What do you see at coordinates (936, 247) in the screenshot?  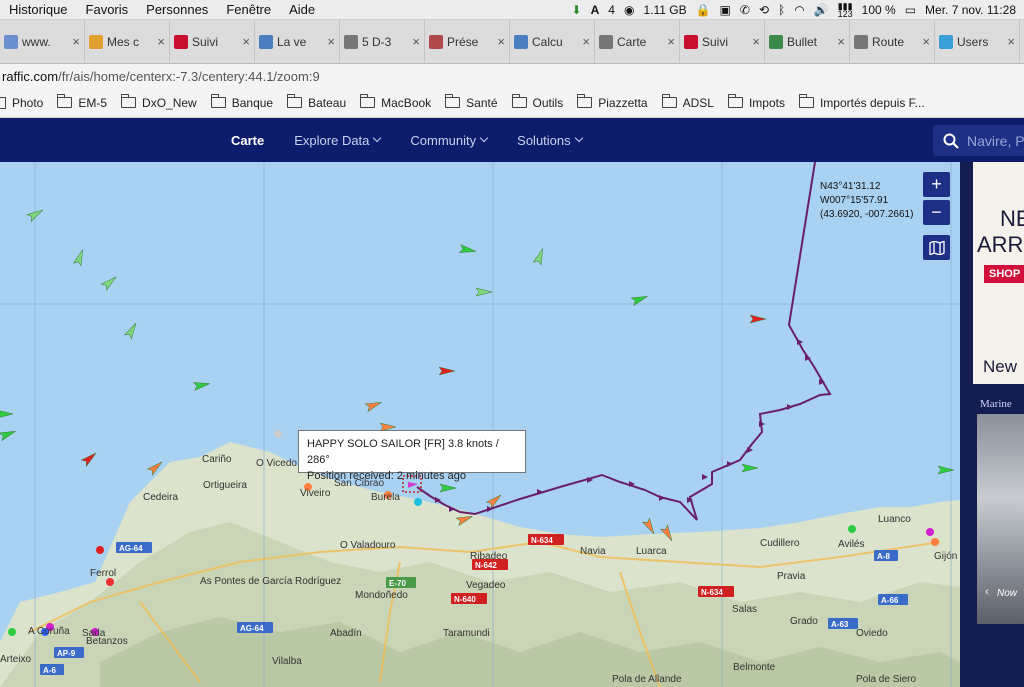 I see `map-layers-button` at bounding box center [936, 247].